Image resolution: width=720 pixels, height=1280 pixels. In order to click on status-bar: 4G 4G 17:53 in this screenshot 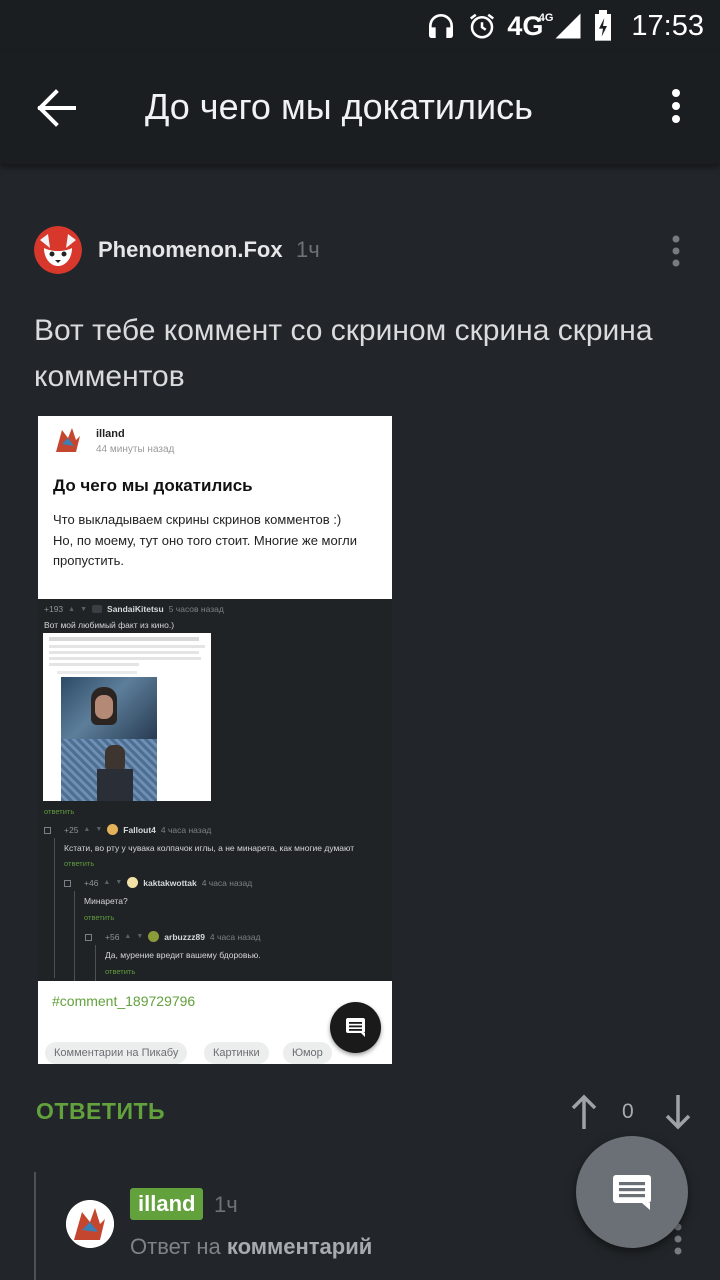, I will do `click(360, 26)`.